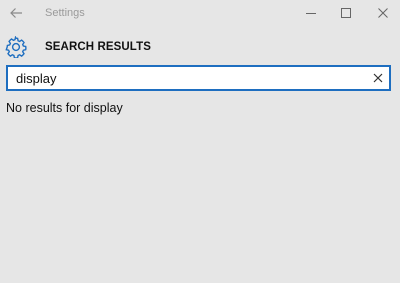 Image resolution: width=400 pixels, height=283 pixels. I want to click on gear-icon, so click(16, 47).